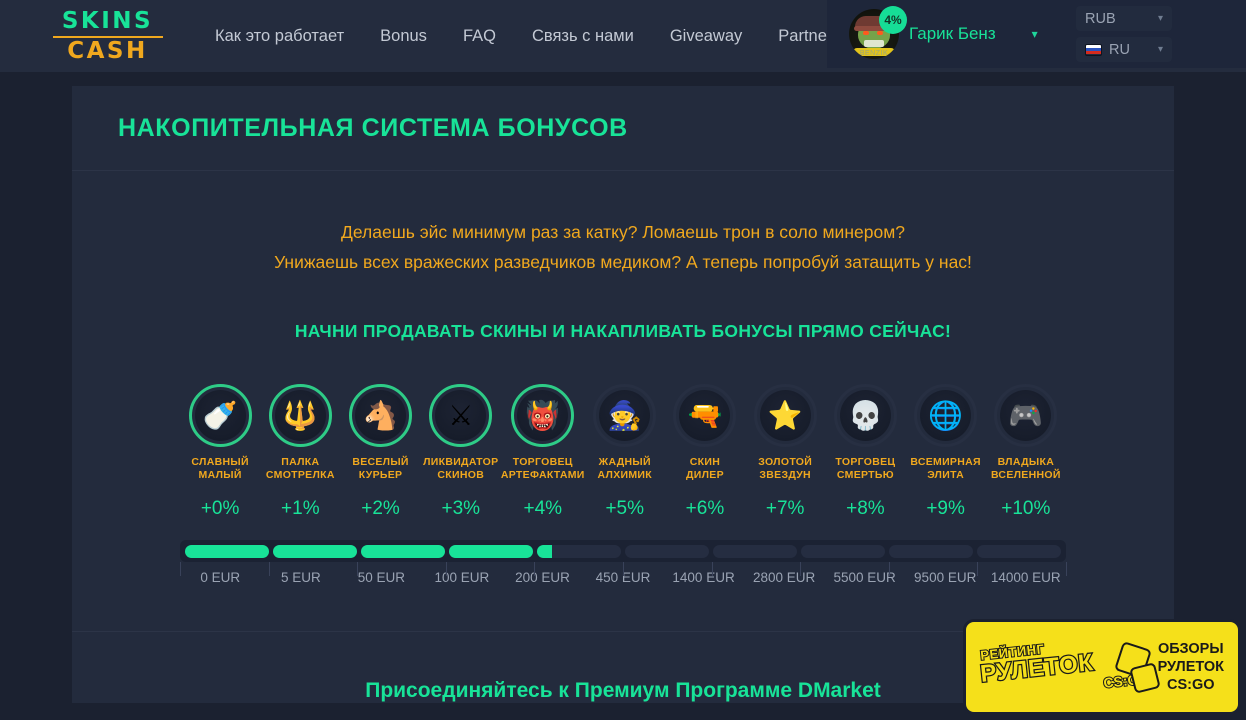 The image size is (1246, 720). What do you see at coordinates (945, 468) in the screenshot?
I see `rank-badge-name: ВСЕМИРНАЯ ЭЛИТА` at bounding box center [945, 468].